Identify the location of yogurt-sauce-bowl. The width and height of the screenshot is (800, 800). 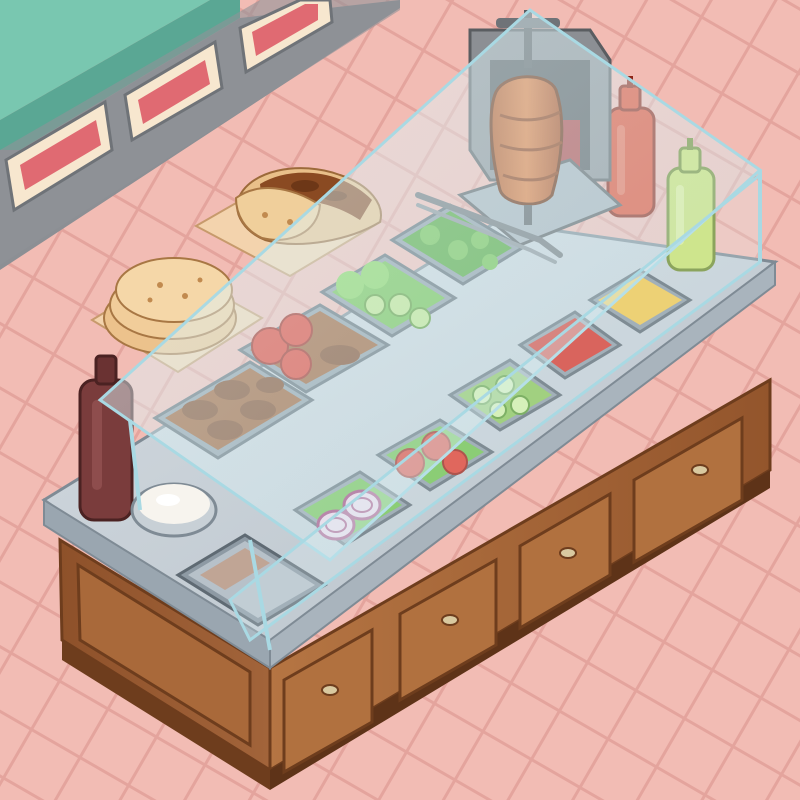
(174, 510).